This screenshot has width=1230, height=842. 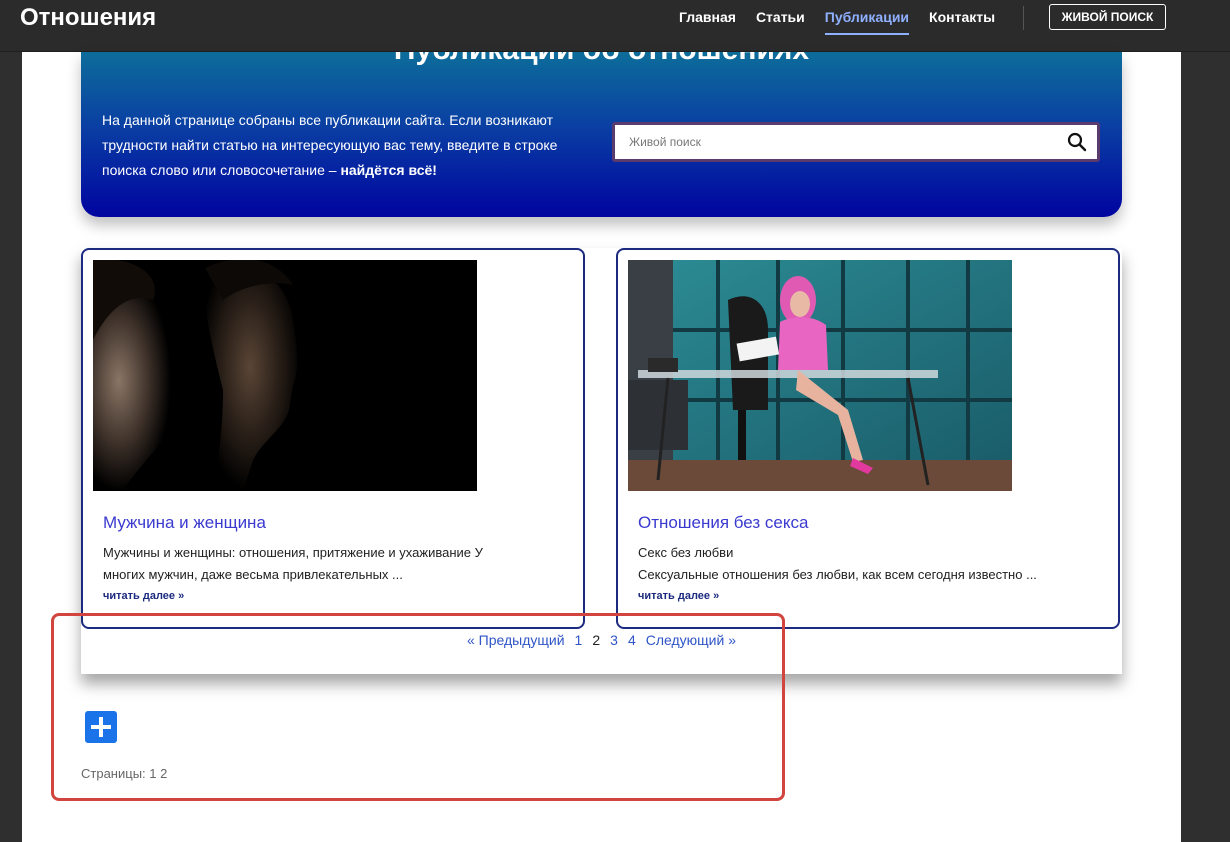 I want to click on pagination-next: Следующий », so click(x=691, y=640).